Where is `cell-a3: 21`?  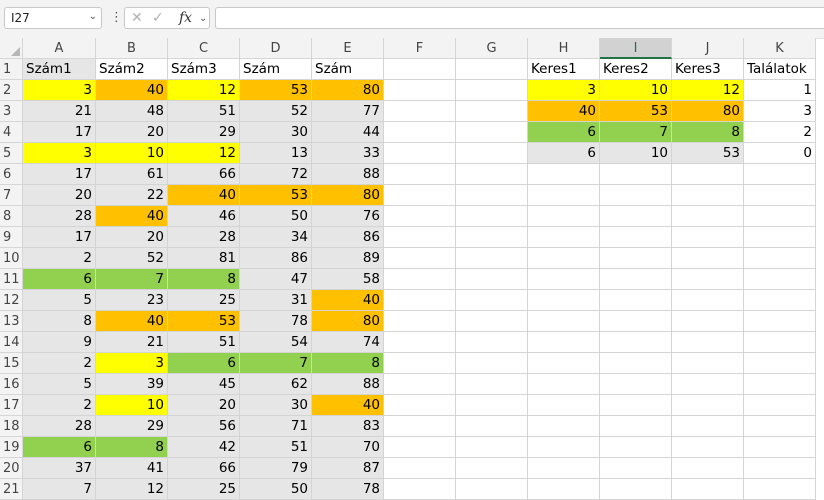
cell-a3: 21 is located at coordinates (59, 111).